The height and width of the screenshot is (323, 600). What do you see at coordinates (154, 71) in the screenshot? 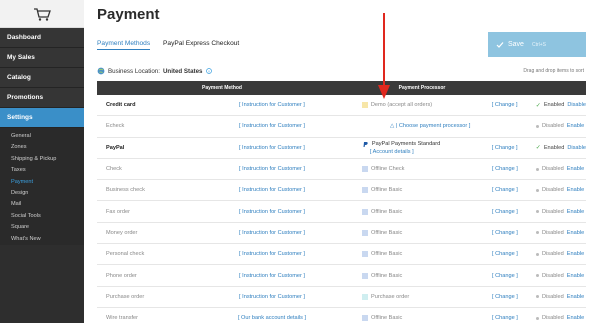
I see `business-location: Business Location: United States` at bounding box center [154, 71].